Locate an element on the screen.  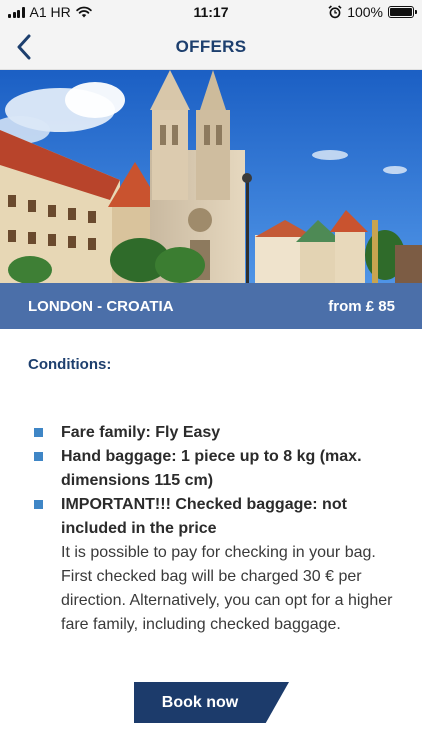
signal-icon is located at coordinates (16, 12).